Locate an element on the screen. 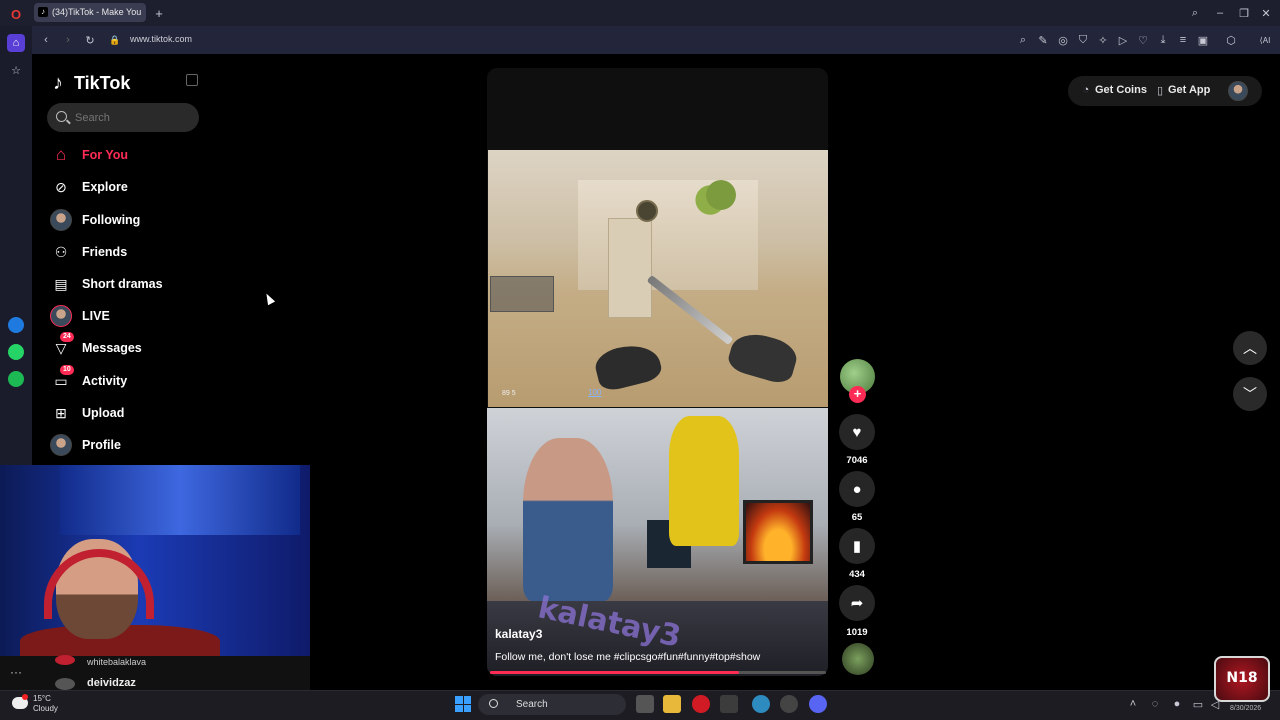 This screenshot has width=1280, height=720. zoom-icon: ⌕ is located at coordinates (1023, 40).